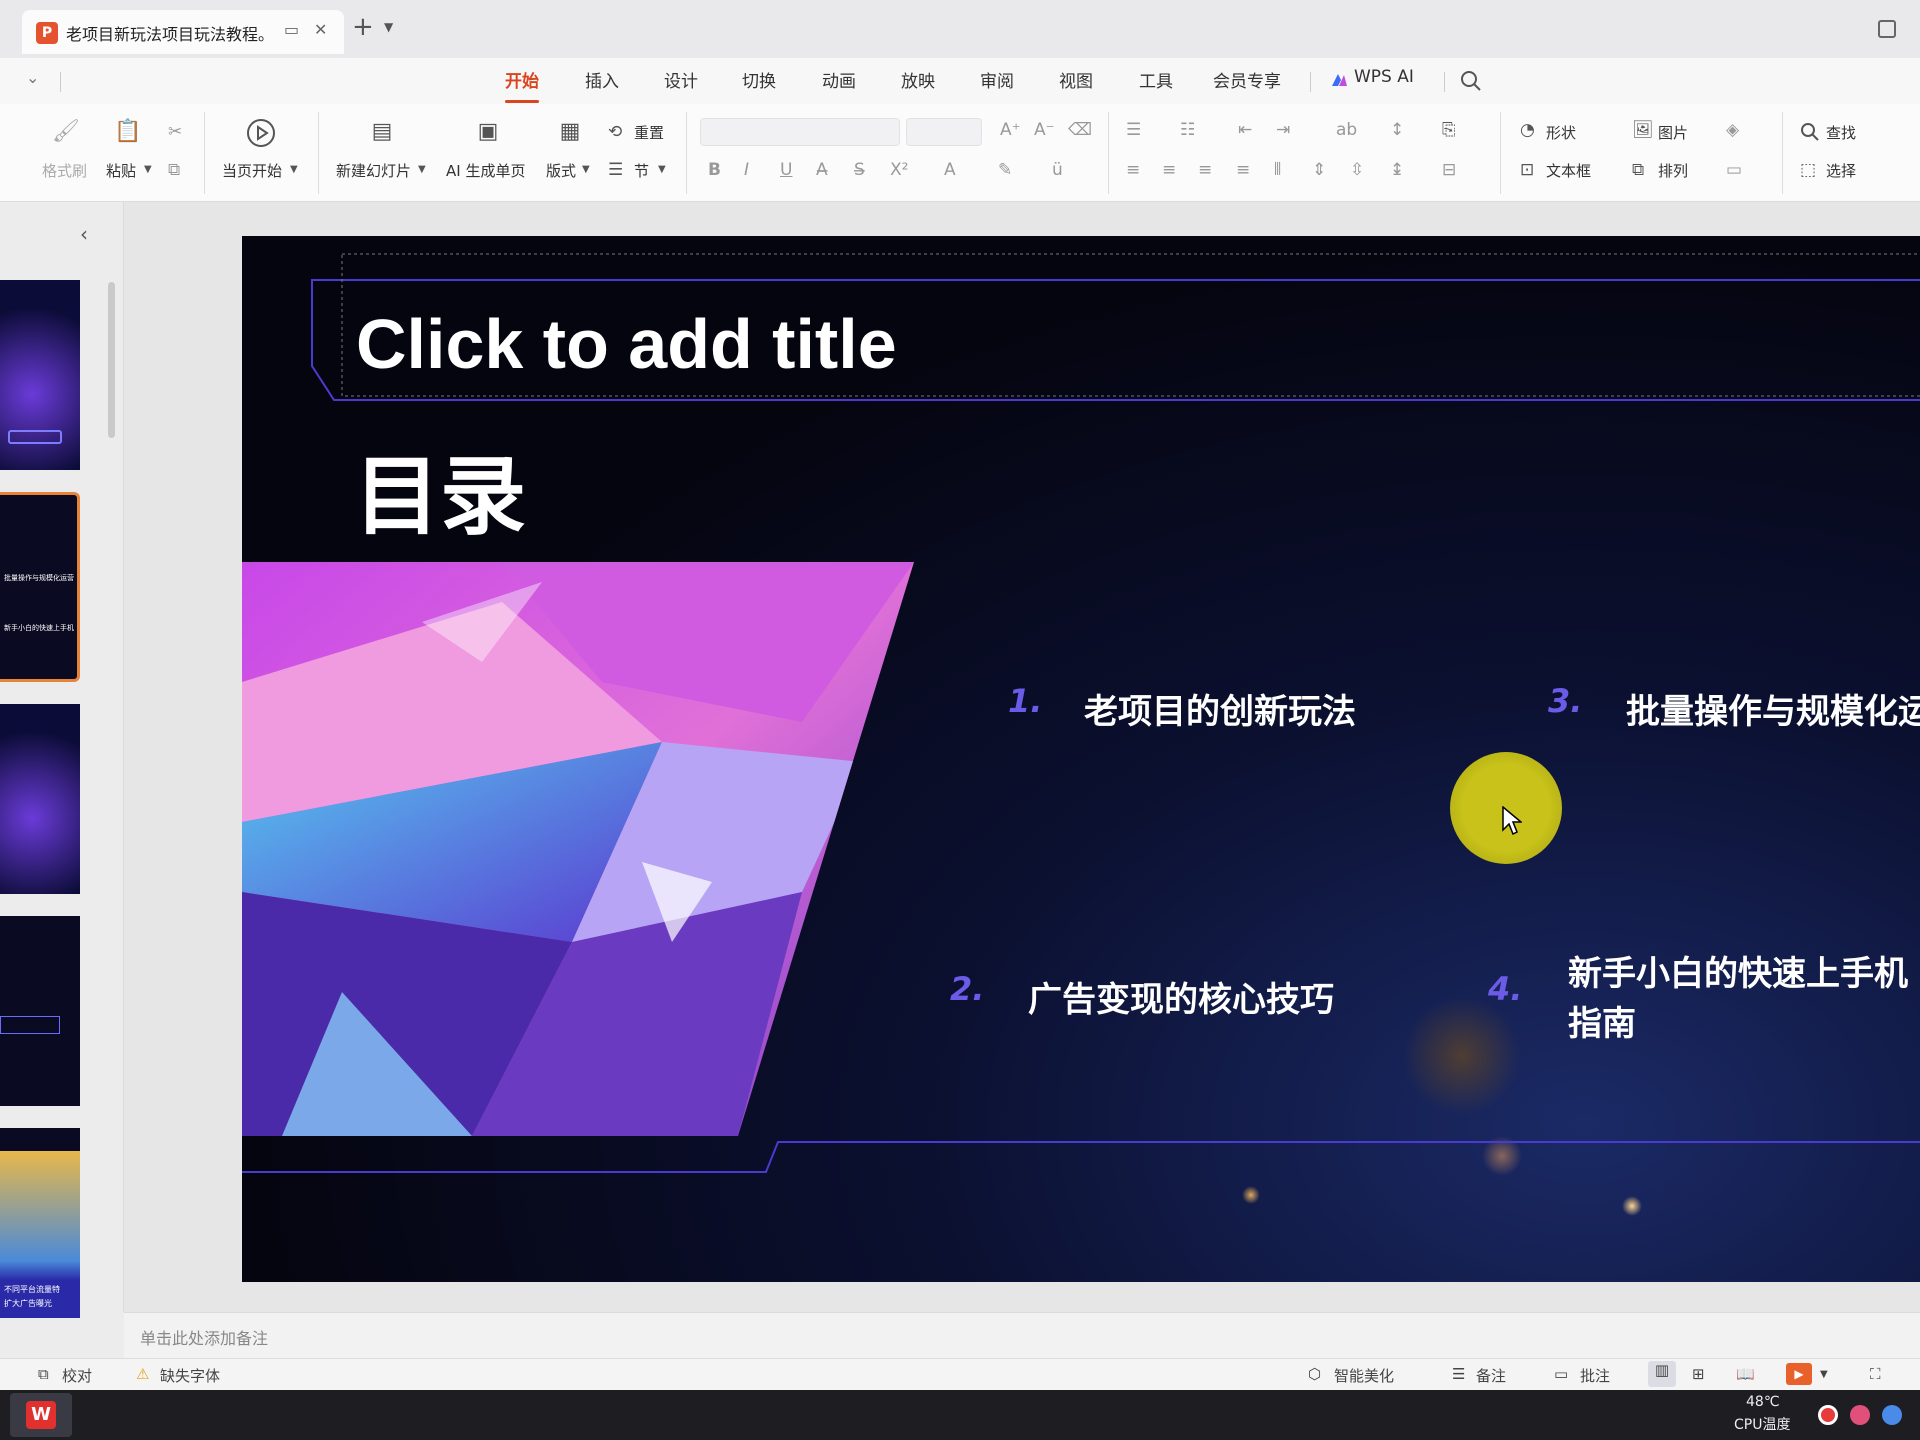 The image size is (1920, 1440). What do you see at coordinates (950, 170) in the screenshot?
I see `font-color-icon: A` at bounding box center [950, 170].